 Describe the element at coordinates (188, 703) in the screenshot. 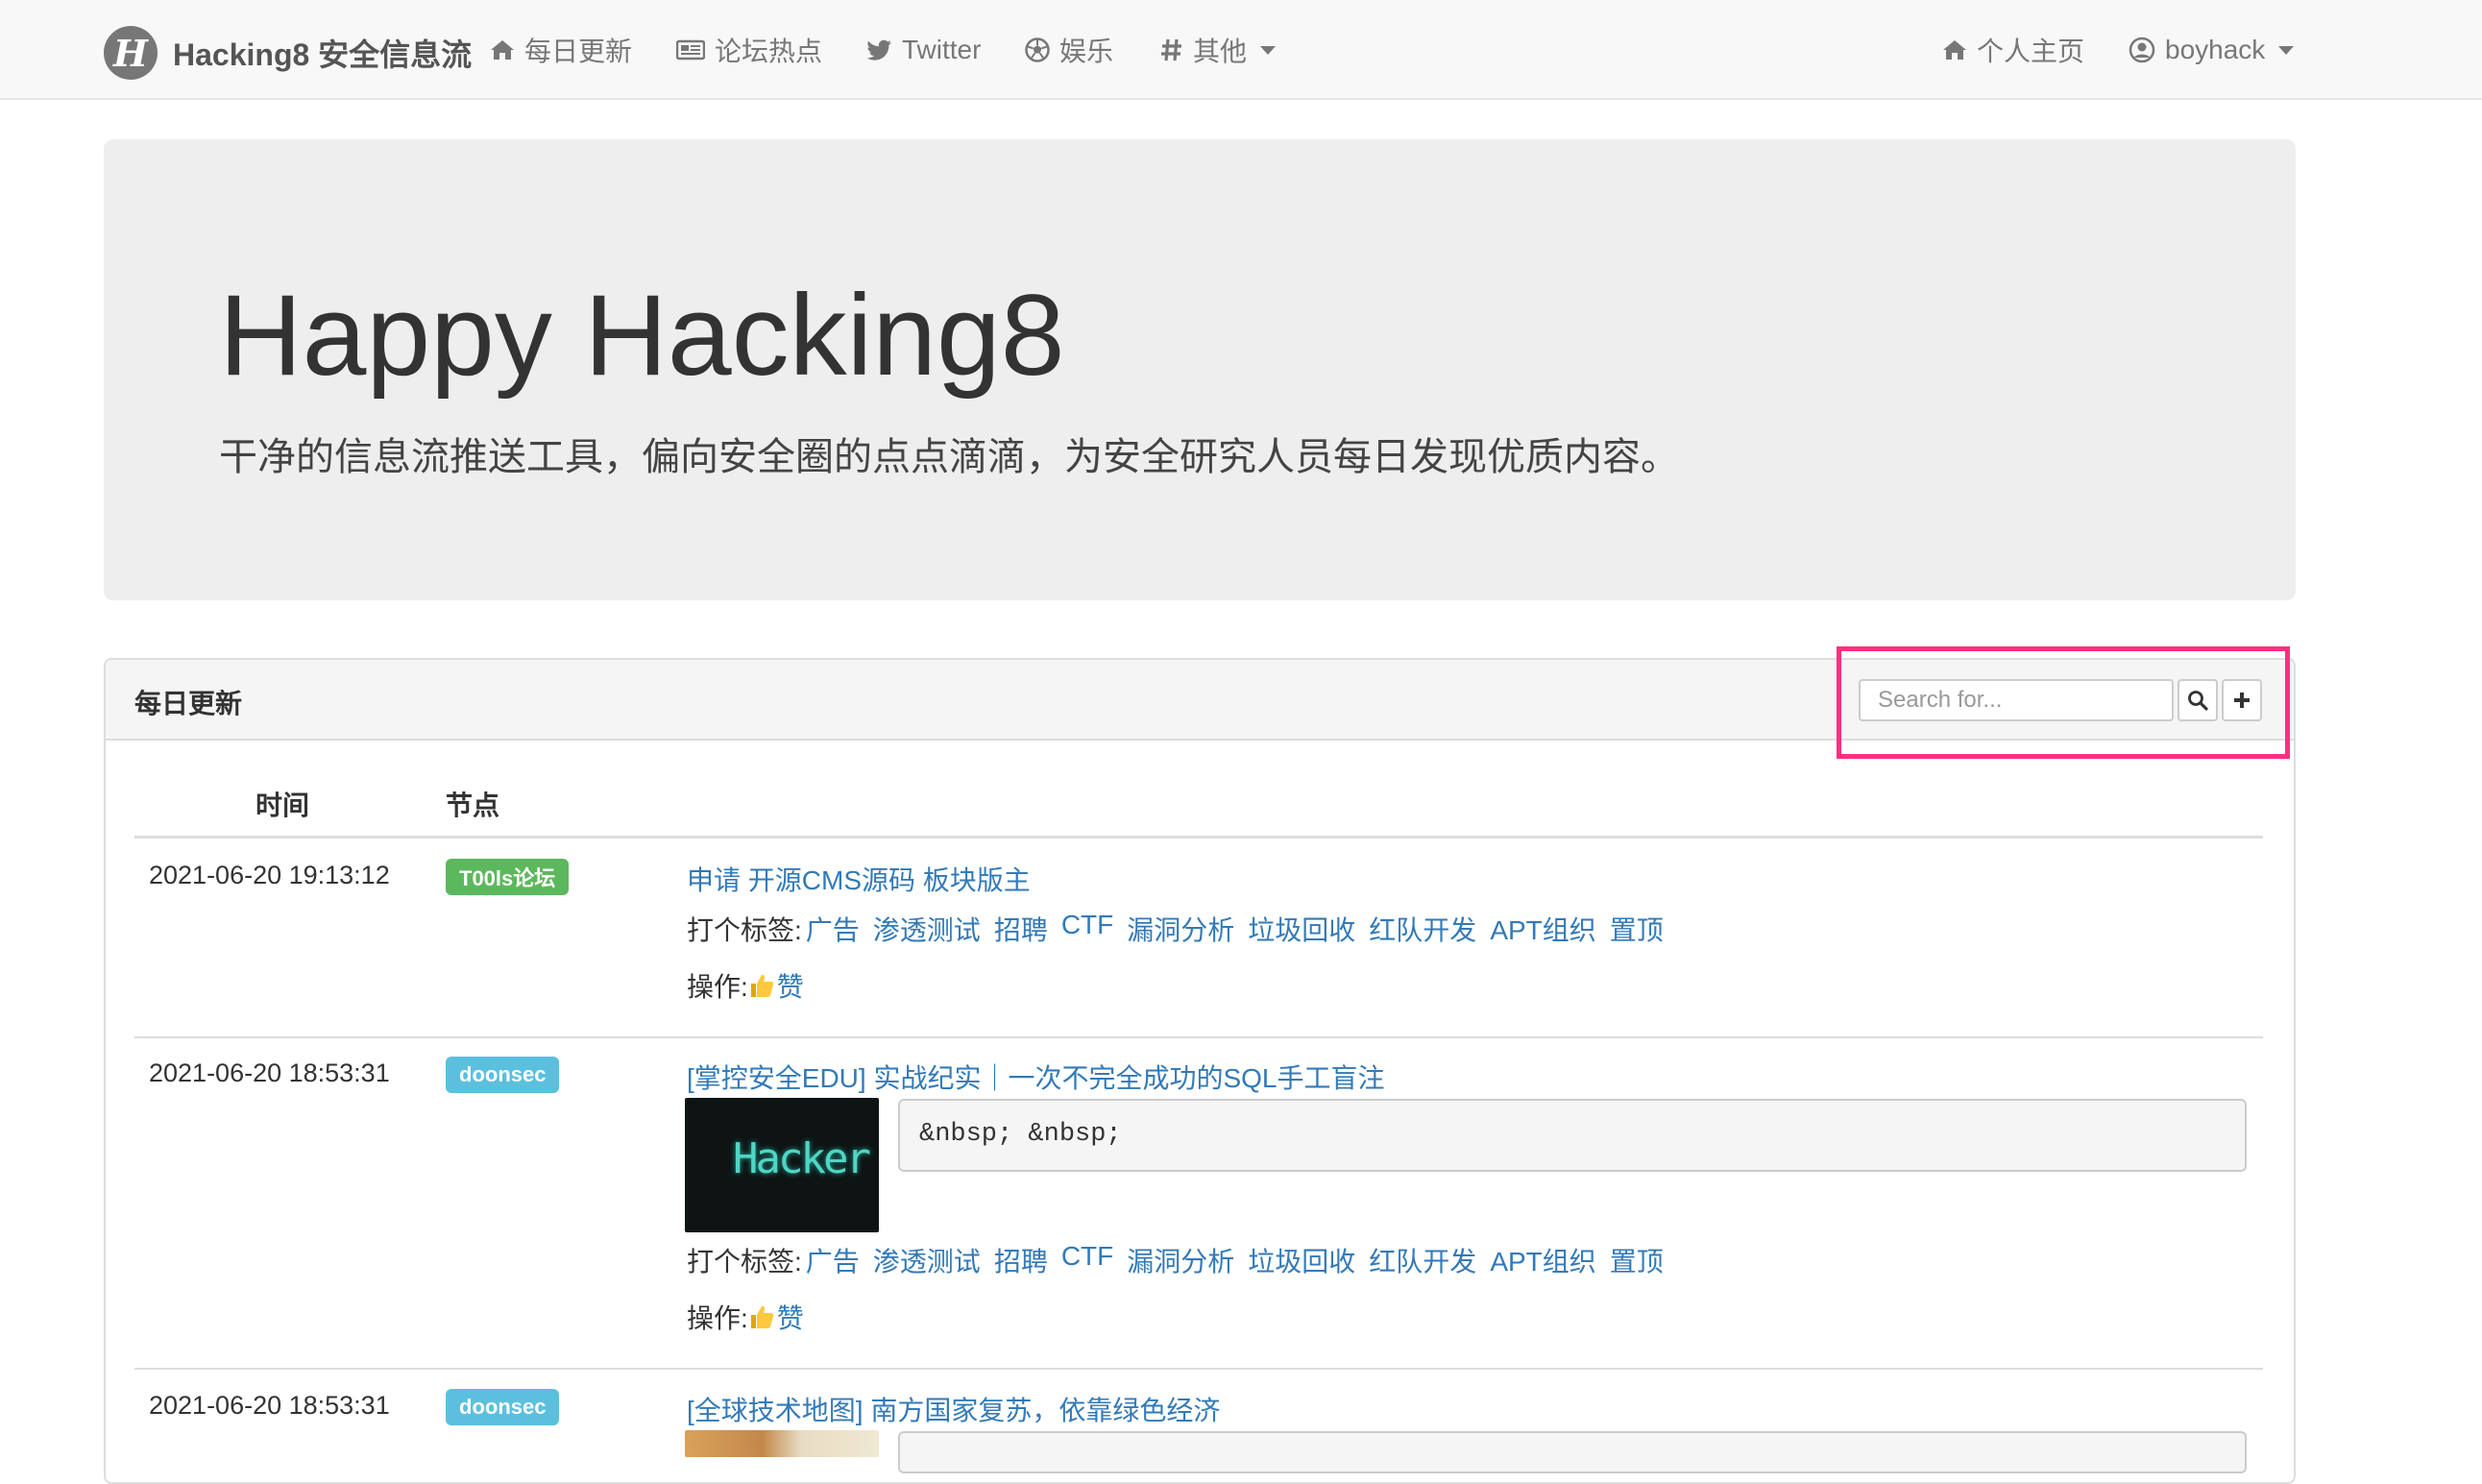

I see `panel-title: 每日更新` at that location.